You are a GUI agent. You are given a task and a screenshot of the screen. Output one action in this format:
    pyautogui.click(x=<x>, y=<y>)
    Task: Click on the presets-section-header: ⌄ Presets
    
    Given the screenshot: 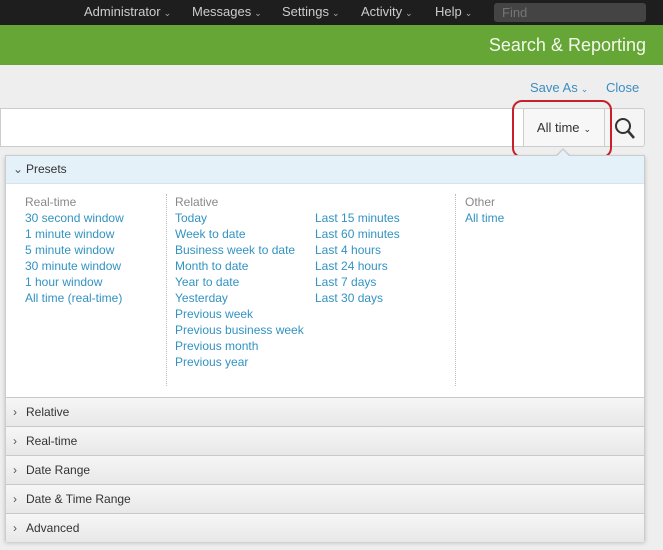 What is the action you would take?
    pyautogui.click(x=325, y=170)
    